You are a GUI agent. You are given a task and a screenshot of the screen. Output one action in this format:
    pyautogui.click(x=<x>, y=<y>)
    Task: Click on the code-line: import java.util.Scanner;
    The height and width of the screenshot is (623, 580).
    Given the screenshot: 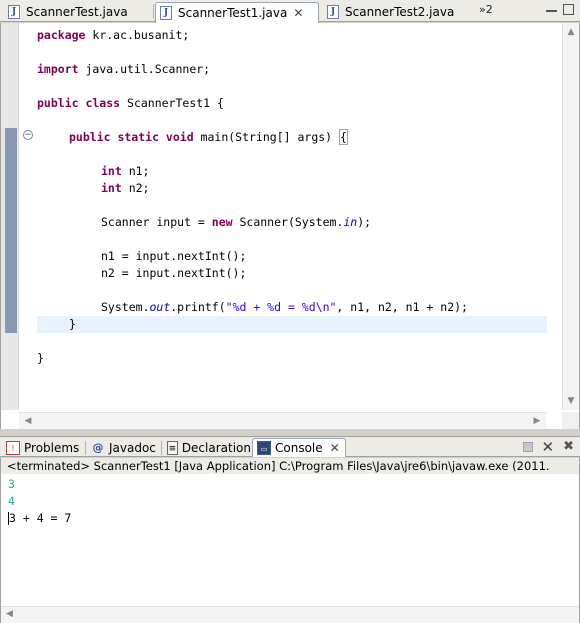 What is the action you would take?
    pyautogui.click(x=292, y=69)
    